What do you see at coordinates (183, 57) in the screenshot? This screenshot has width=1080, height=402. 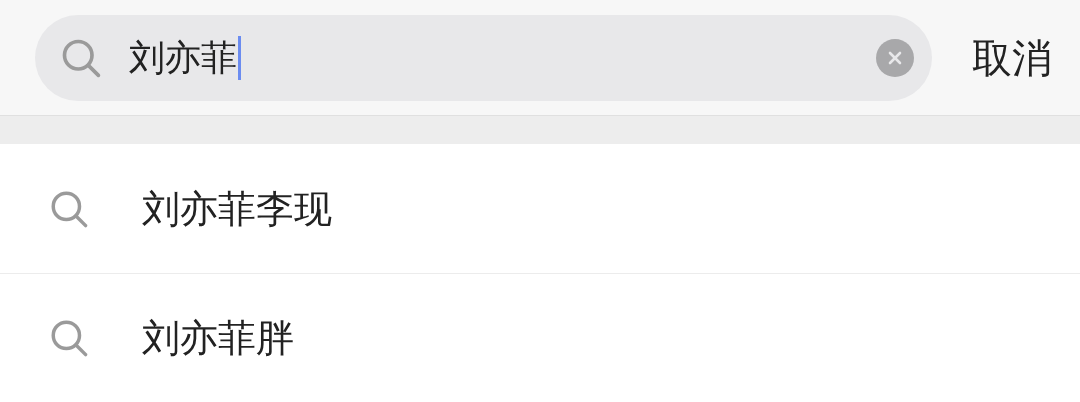 I see `search-text: 刘亦菲` at bounding box center [183, 57].